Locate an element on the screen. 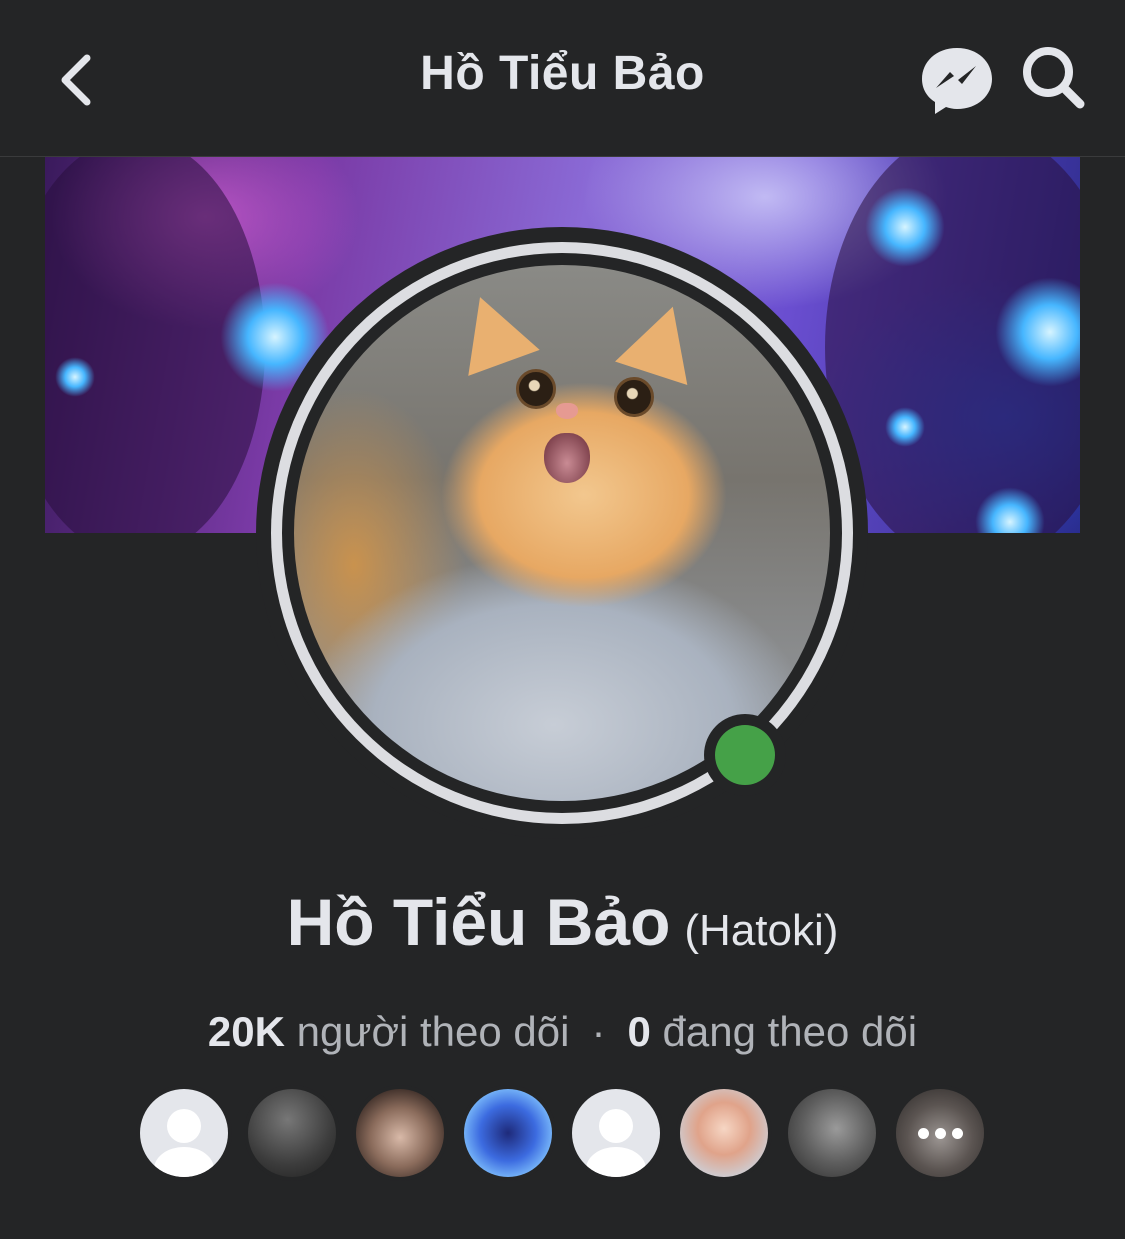 Image resolution: width=1125 pixels, height=1239 pixels. cat-mouth is located at coordinates (567, 458).